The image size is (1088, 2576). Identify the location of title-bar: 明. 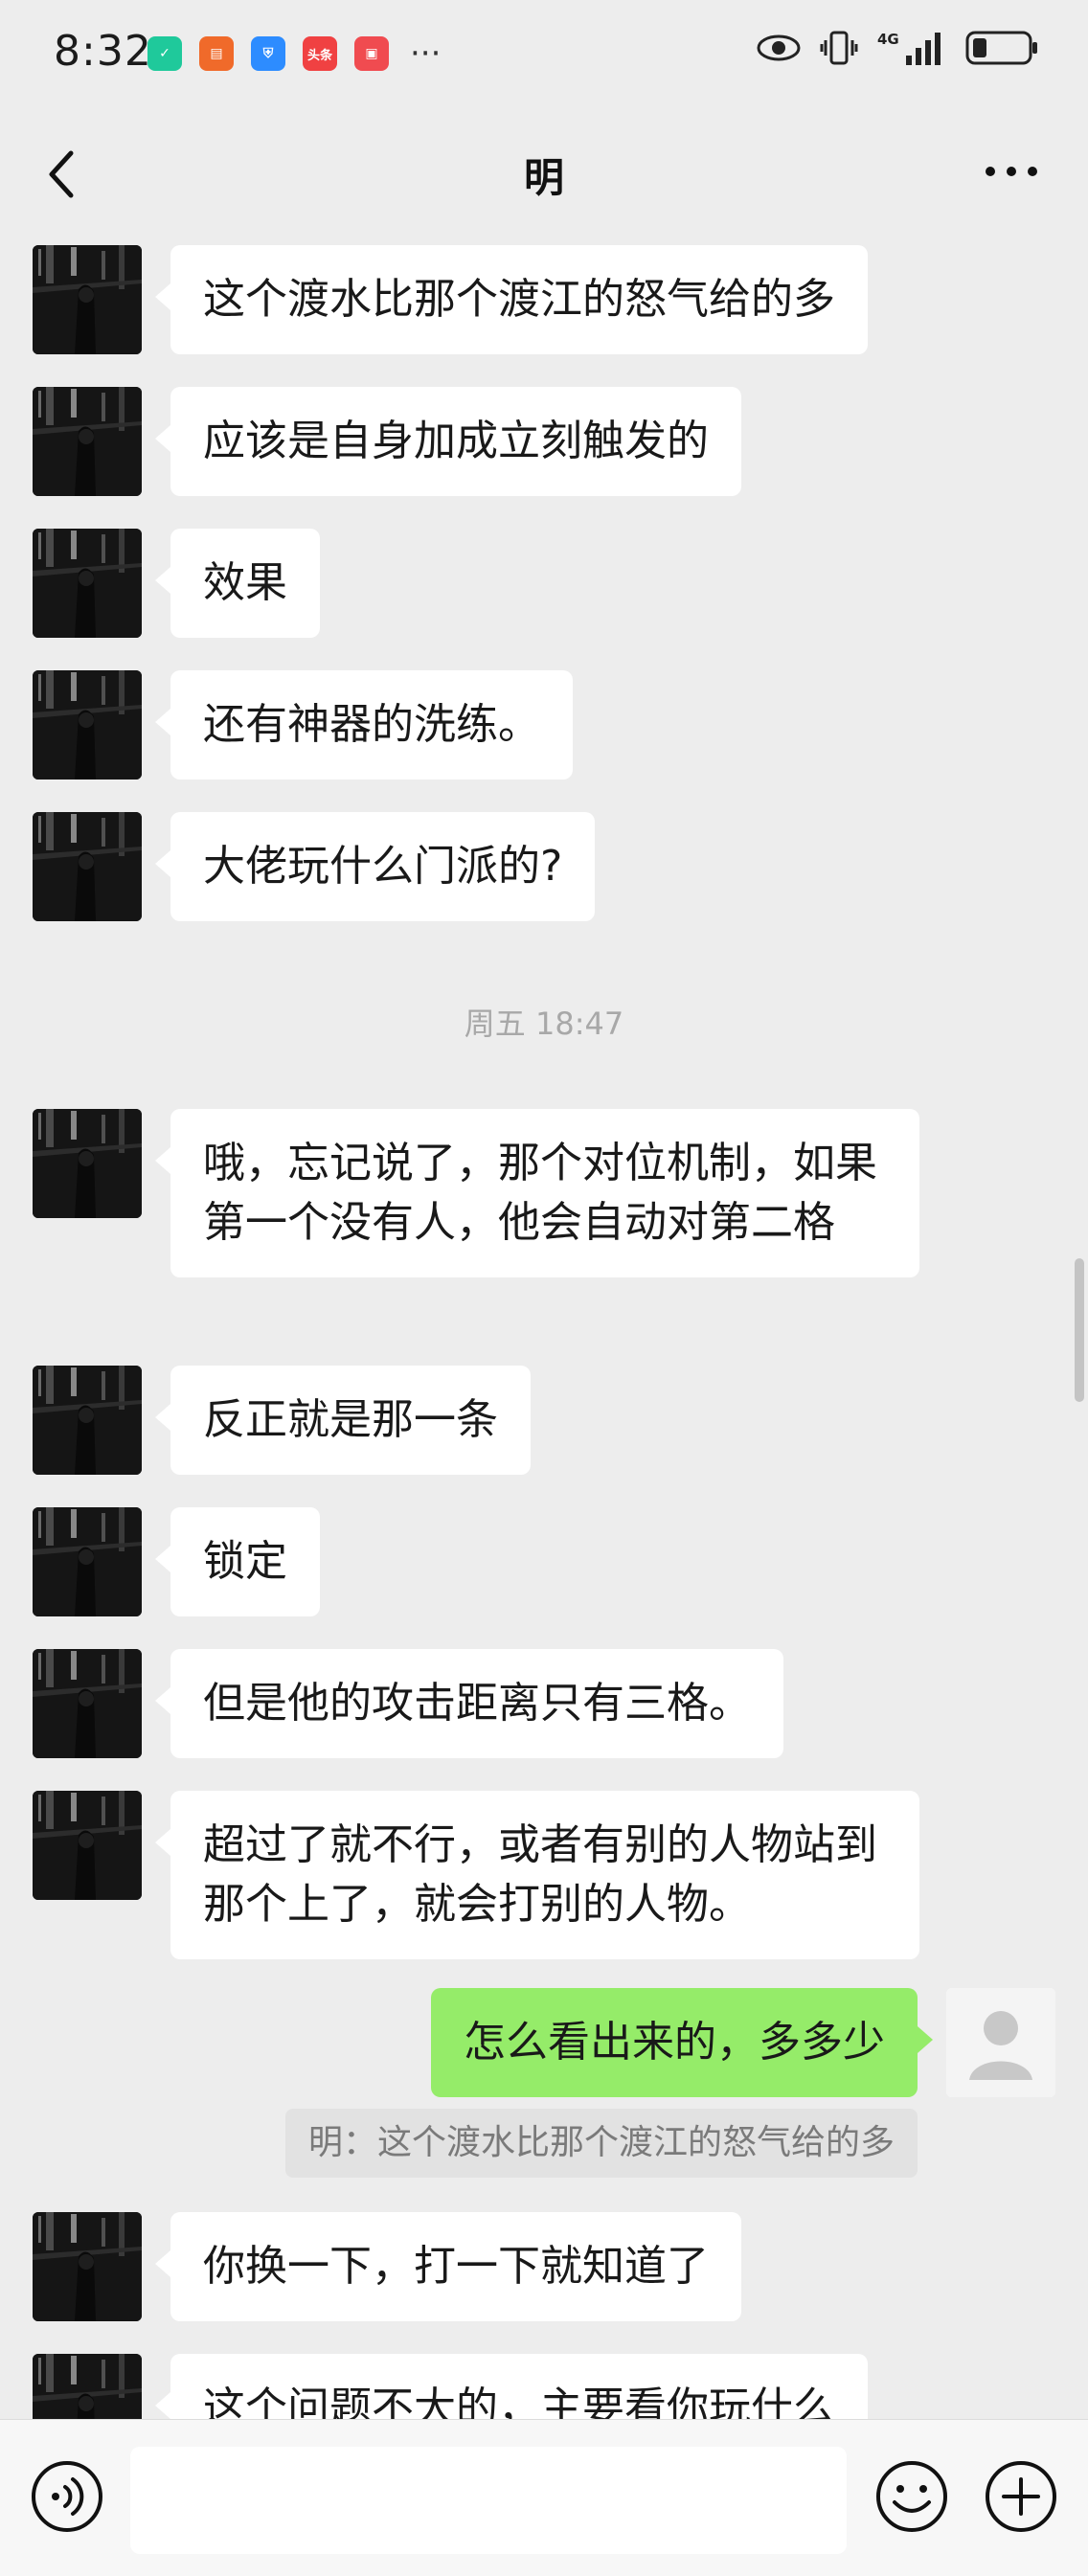
(544, 172).